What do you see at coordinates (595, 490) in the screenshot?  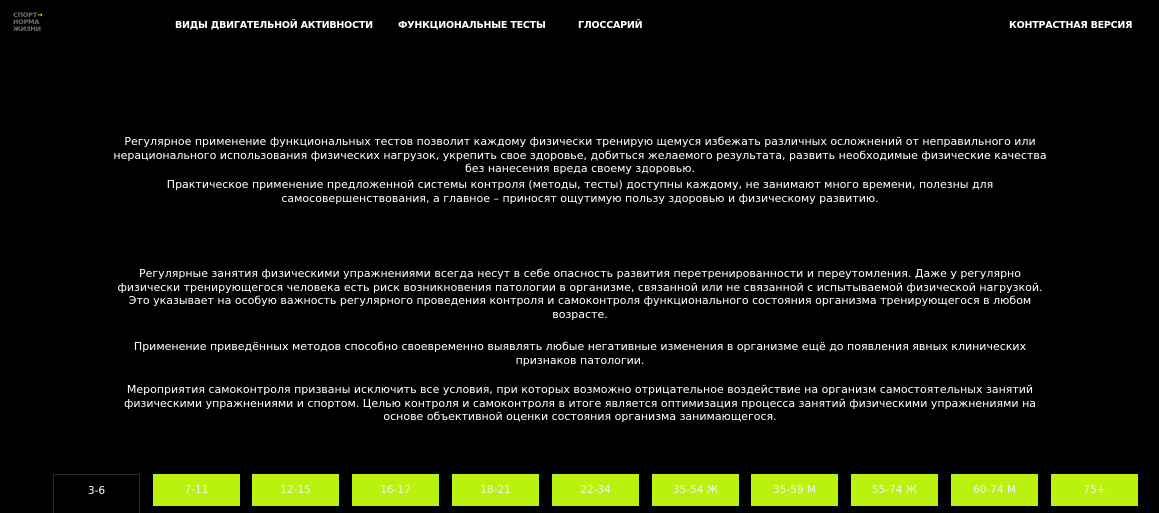 I see `age-tab: 22-34` at bounding box center [595, 490].